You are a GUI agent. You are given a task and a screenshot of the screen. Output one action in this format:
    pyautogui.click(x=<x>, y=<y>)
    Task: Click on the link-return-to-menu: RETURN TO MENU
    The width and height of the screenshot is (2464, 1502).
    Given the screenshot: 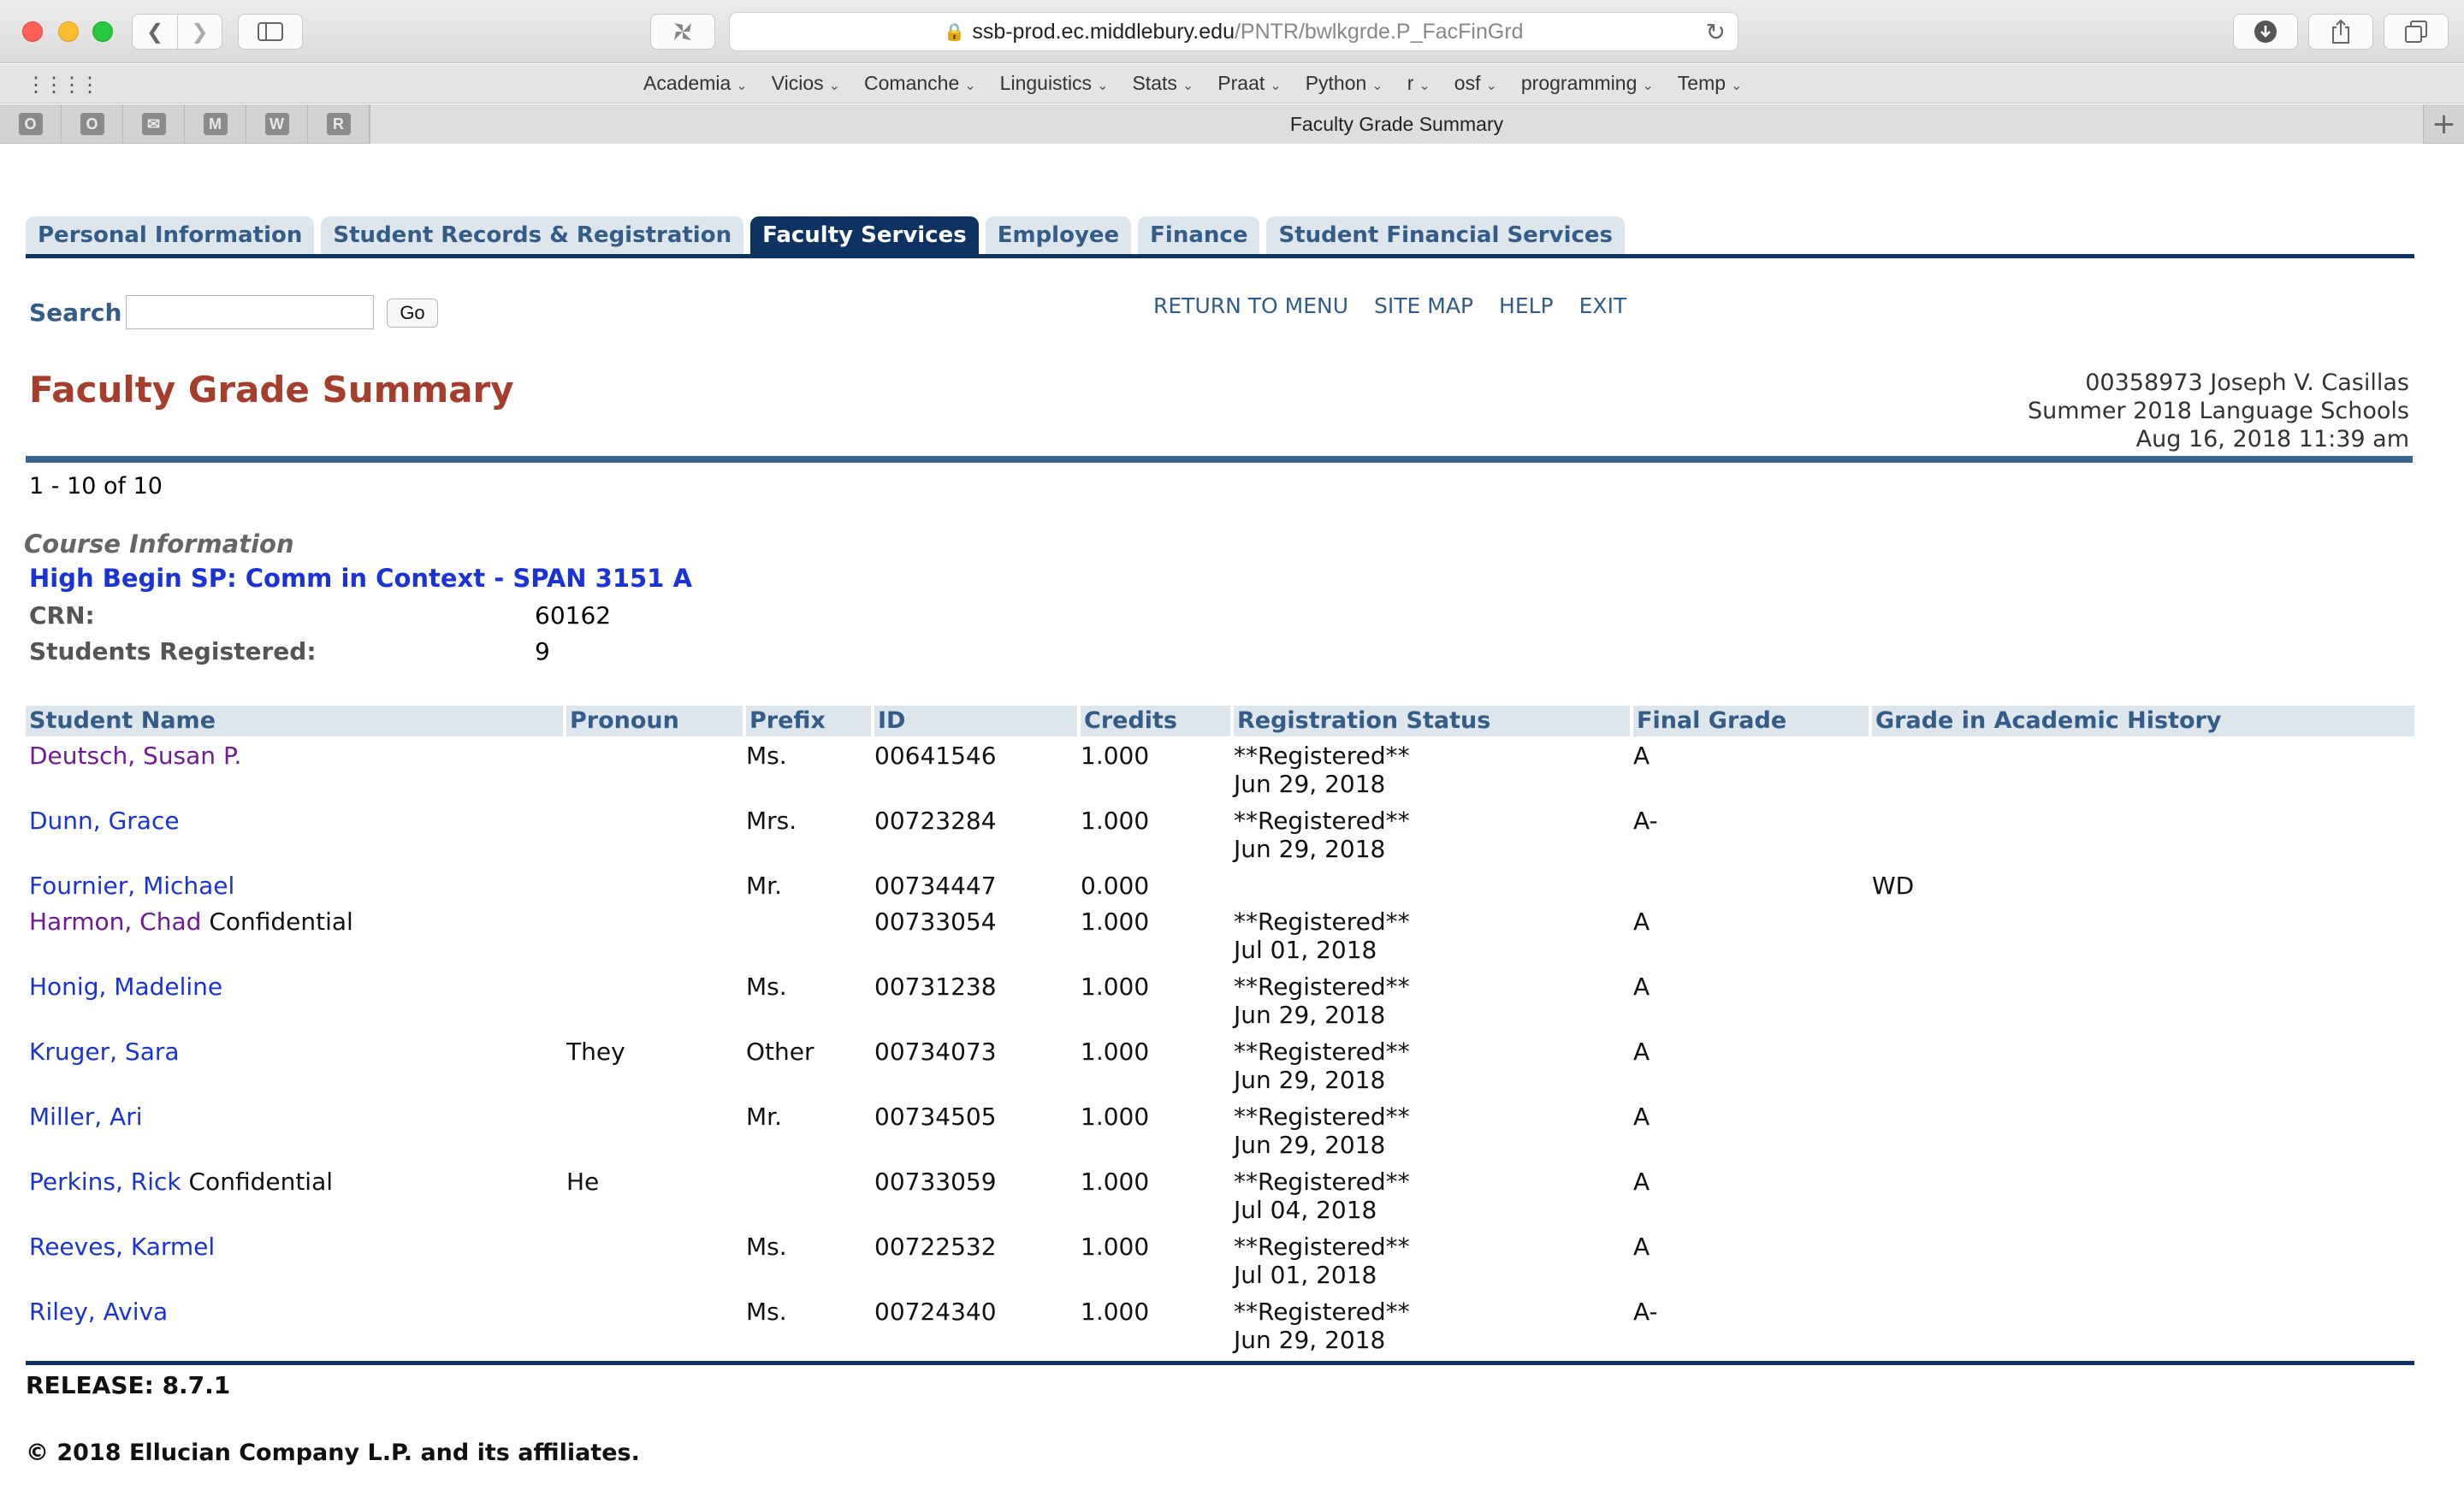 What is the action you would take?
    pyautogui.click(x=1250, y=305)
    